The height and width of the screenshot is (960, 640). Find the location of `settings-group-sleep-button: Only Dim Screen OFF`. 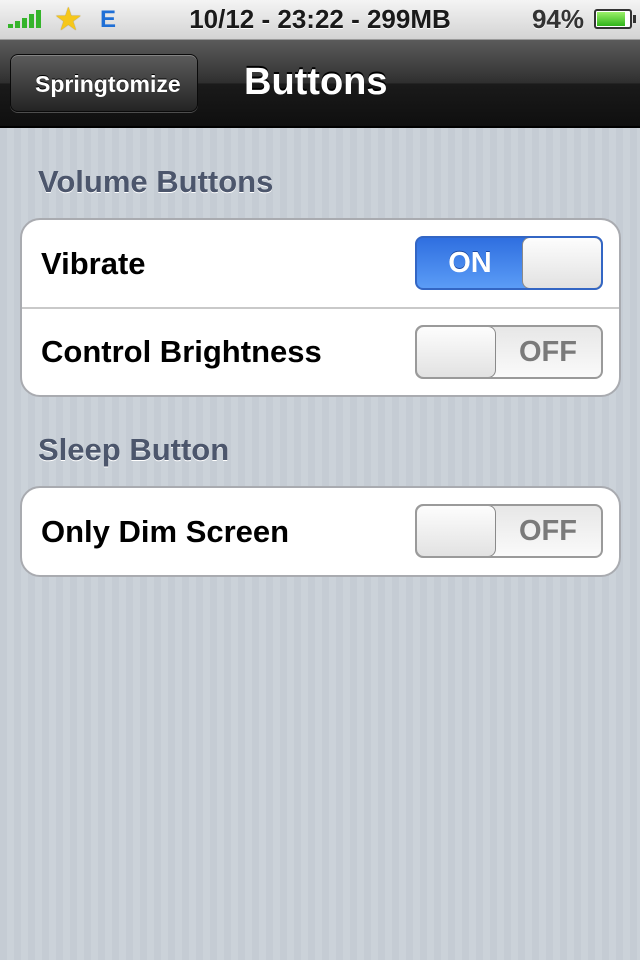

settings-group-sleep-button: Only Dim Screen OFF is located at coordinates (320, 531).